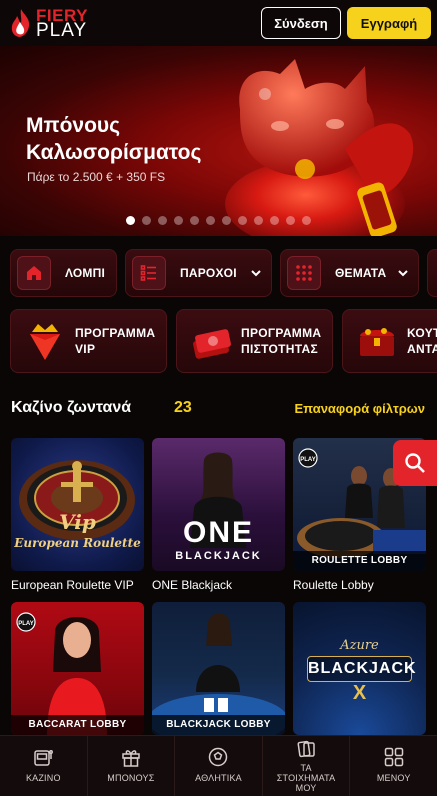 This screenshot has height=796, width=437. Describe the element at coordinates (34, 273) in the screenshot. I see `home-icon` at that location.